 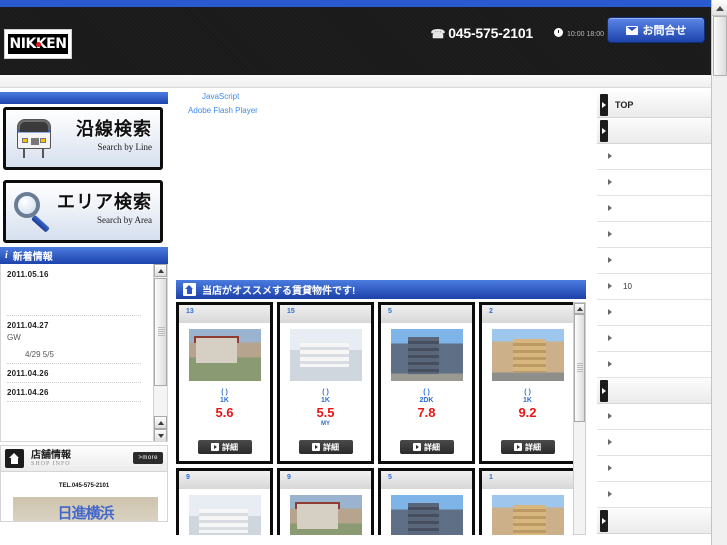 I want to click on contact-button: お問合せ, so click(x=656, y=30).